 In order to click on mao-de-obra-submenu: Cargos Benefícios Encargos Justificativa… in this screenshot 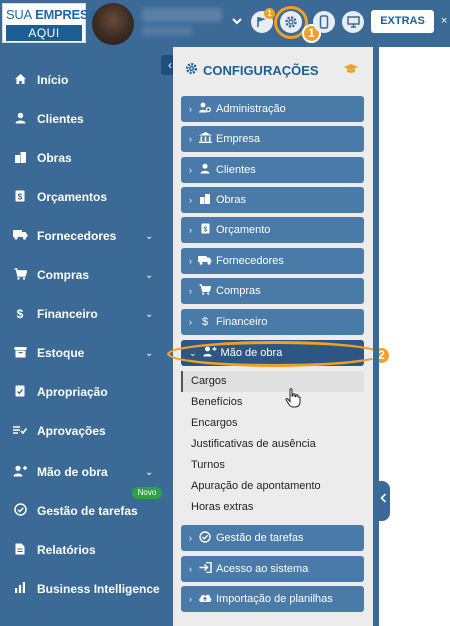, I will do `click(272, 444)`.